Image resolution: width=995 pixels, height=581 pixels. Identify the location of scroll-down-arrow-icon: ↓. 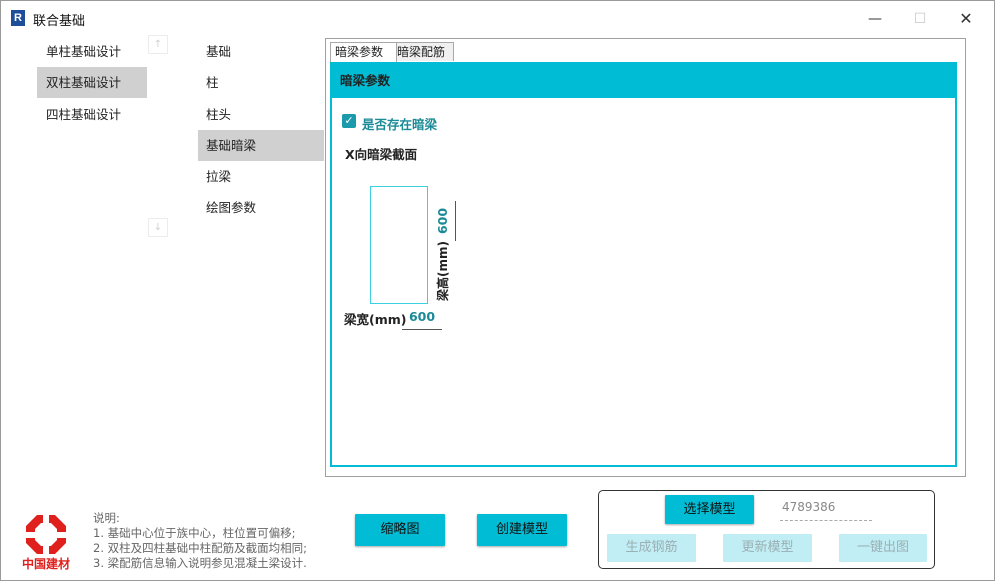
(158, 227).